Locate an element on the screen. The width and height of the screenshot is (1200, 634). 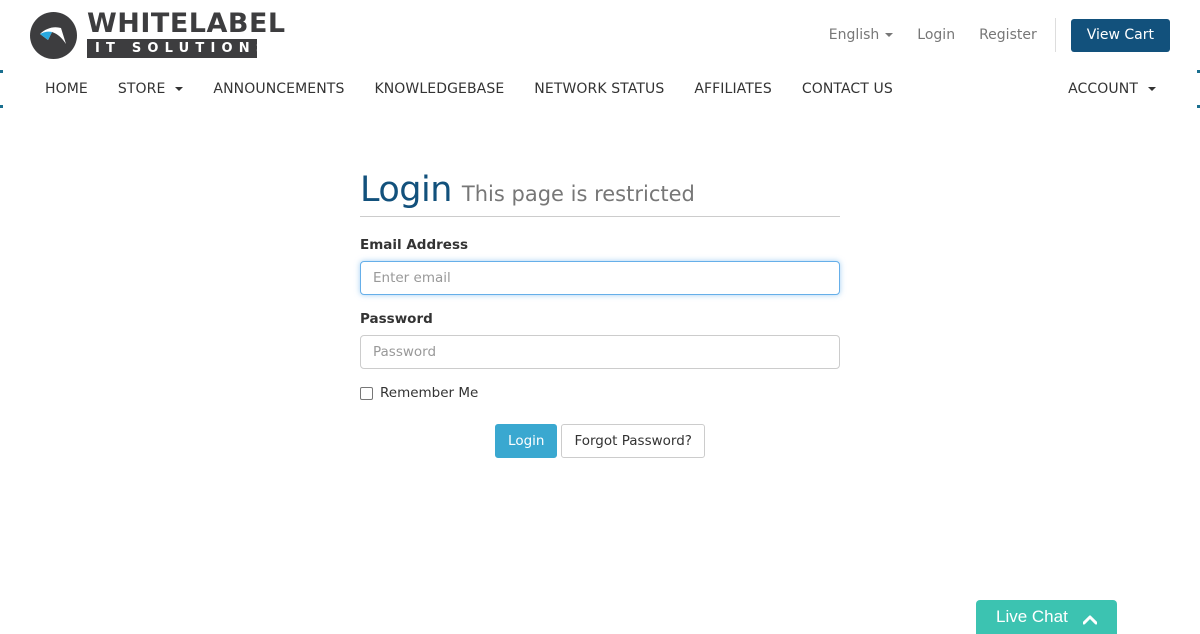
page-title-main: Login is located at coordinates (406, 190).